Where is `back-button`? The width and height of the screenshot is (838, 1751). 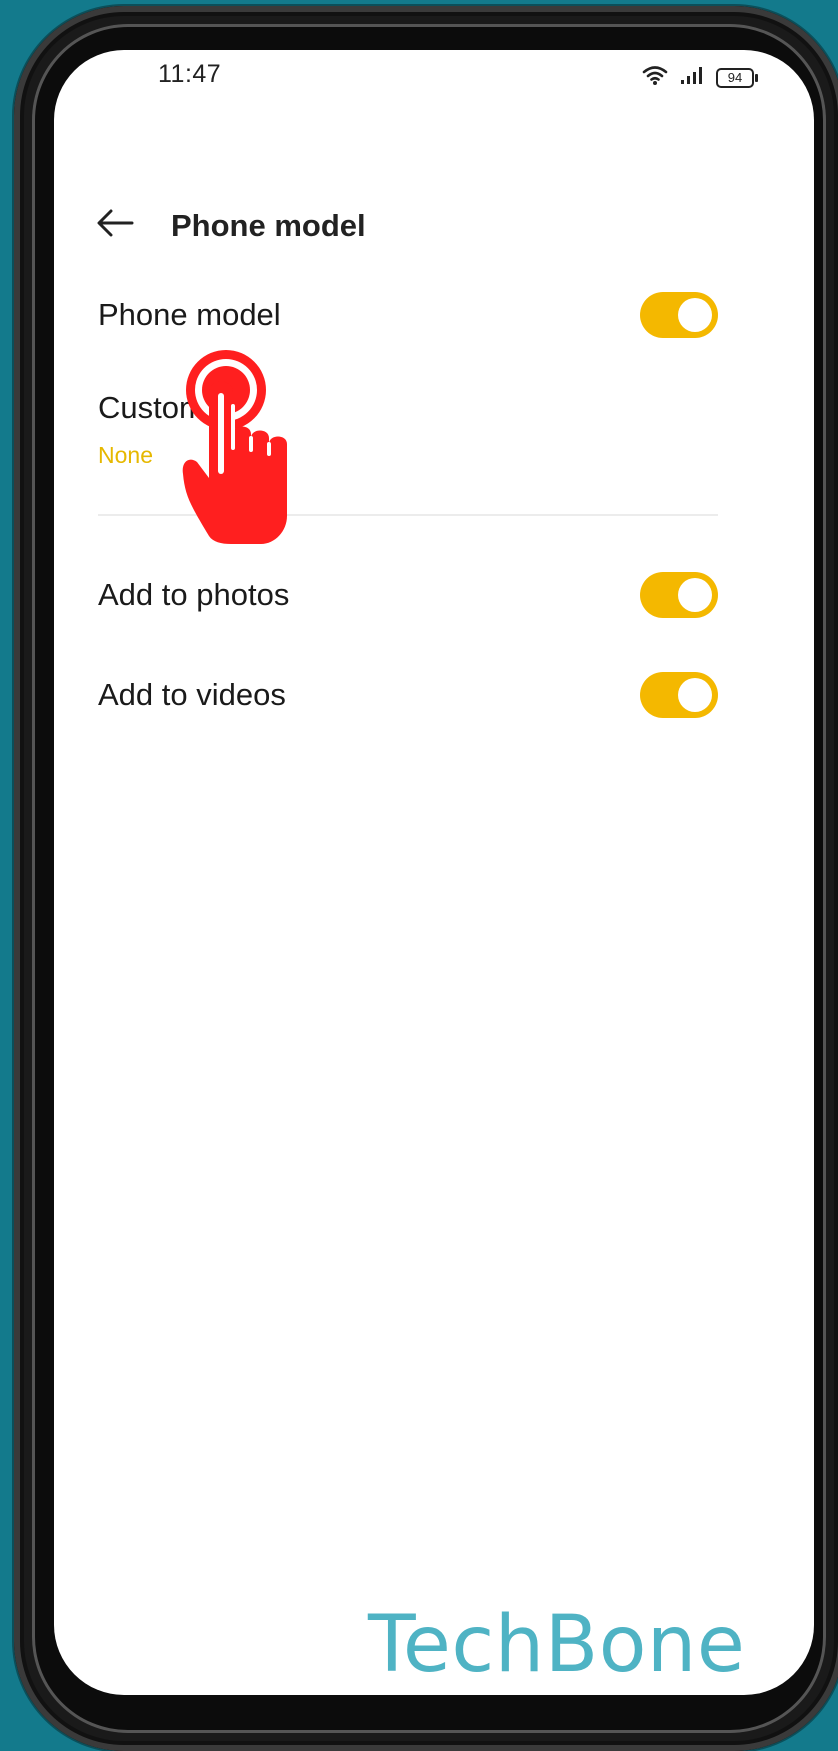
back-button is located at coordinates (115, 225).